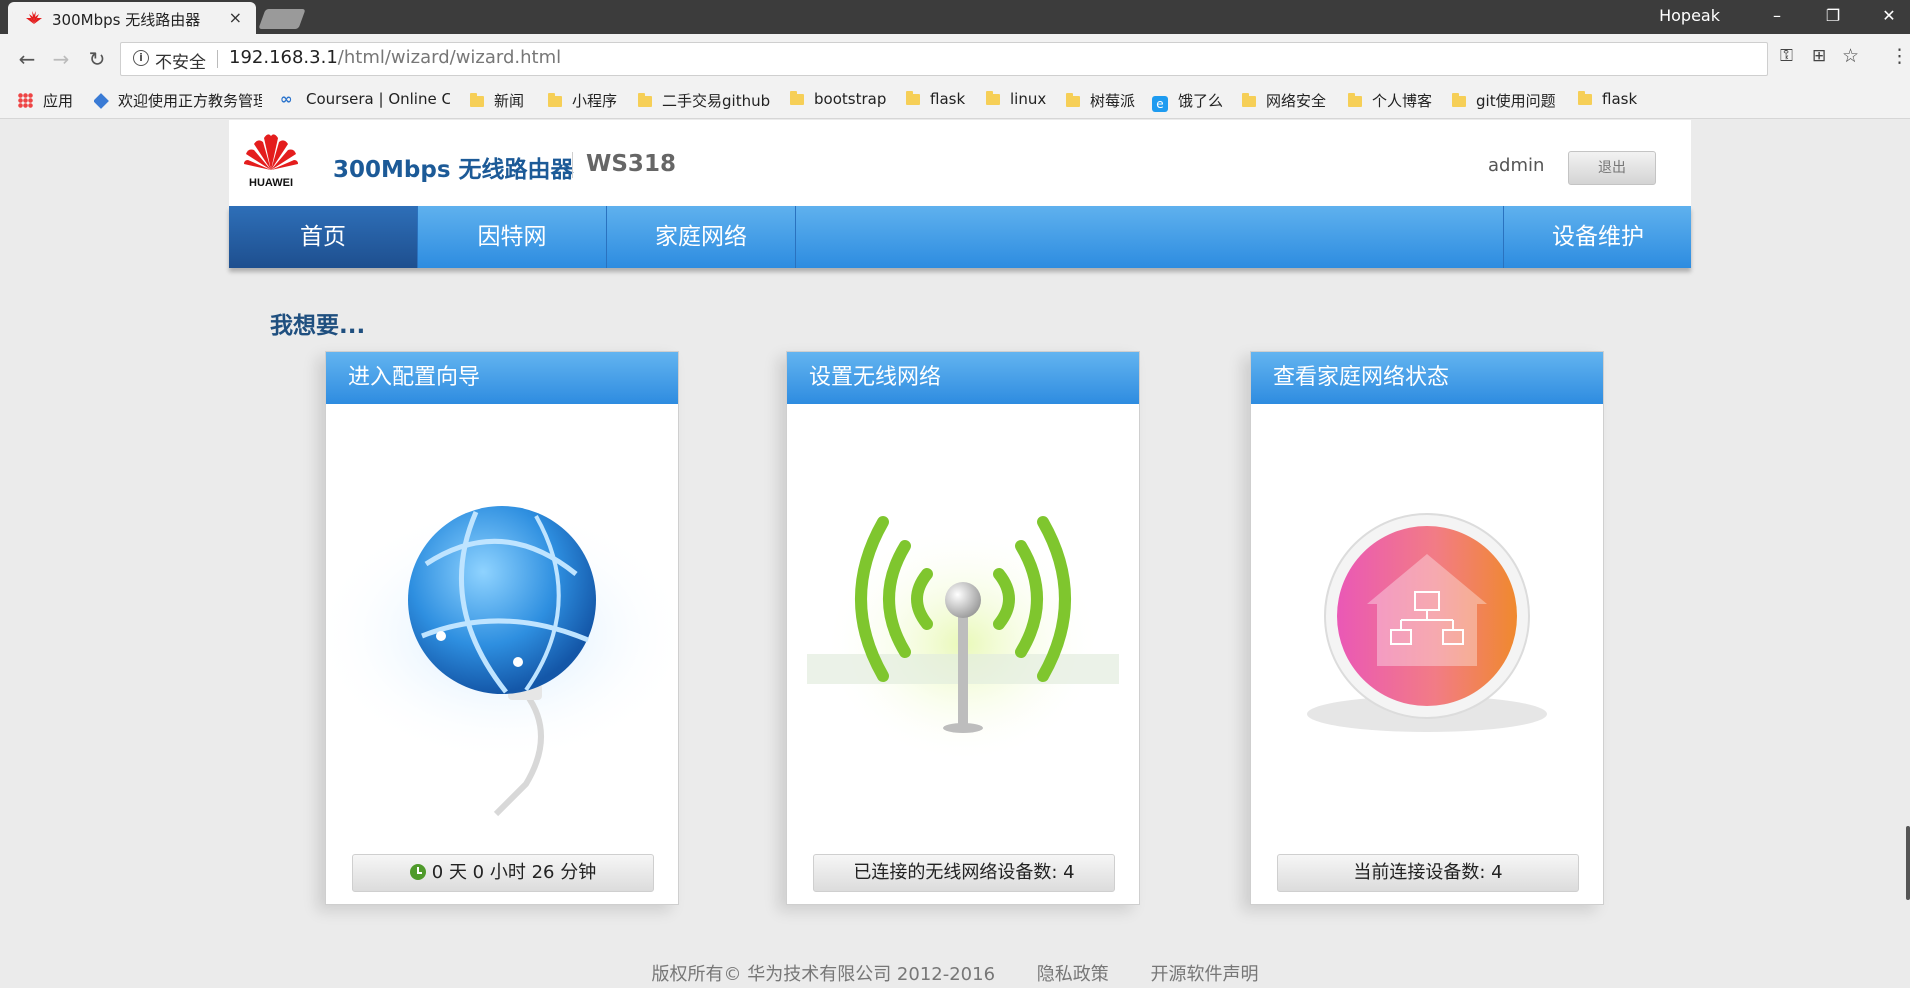 Image resolution: width=1910 pixels, height=988 pixels. Describe the element at coordinates (1833, 16) in the screenshot. I see `restore-icon: ❐` at that location.